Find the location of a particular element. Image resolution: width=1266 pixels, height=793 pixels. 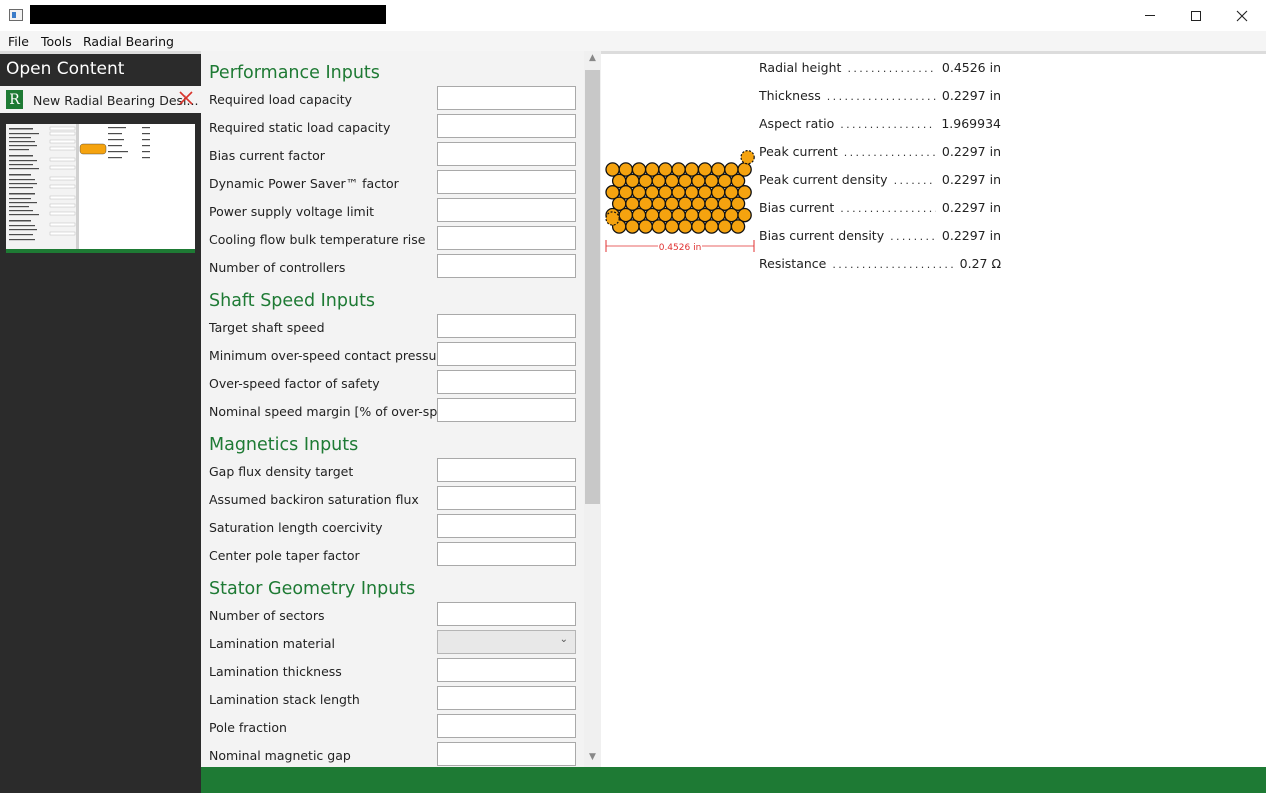

result-label: Bias current density is located at coordinates (822, 235).